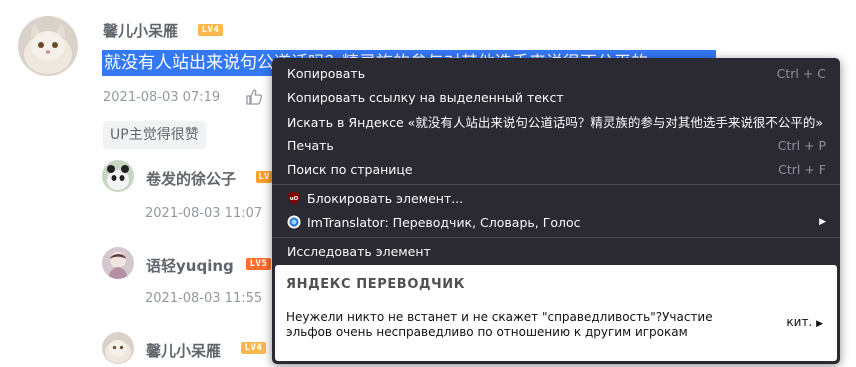 The image size is (856, 367). What do you see at coordinates (350, 169) in the screenshot?
I see `menu-item-label: Поиск по странице` at bounding box center [350, 169].